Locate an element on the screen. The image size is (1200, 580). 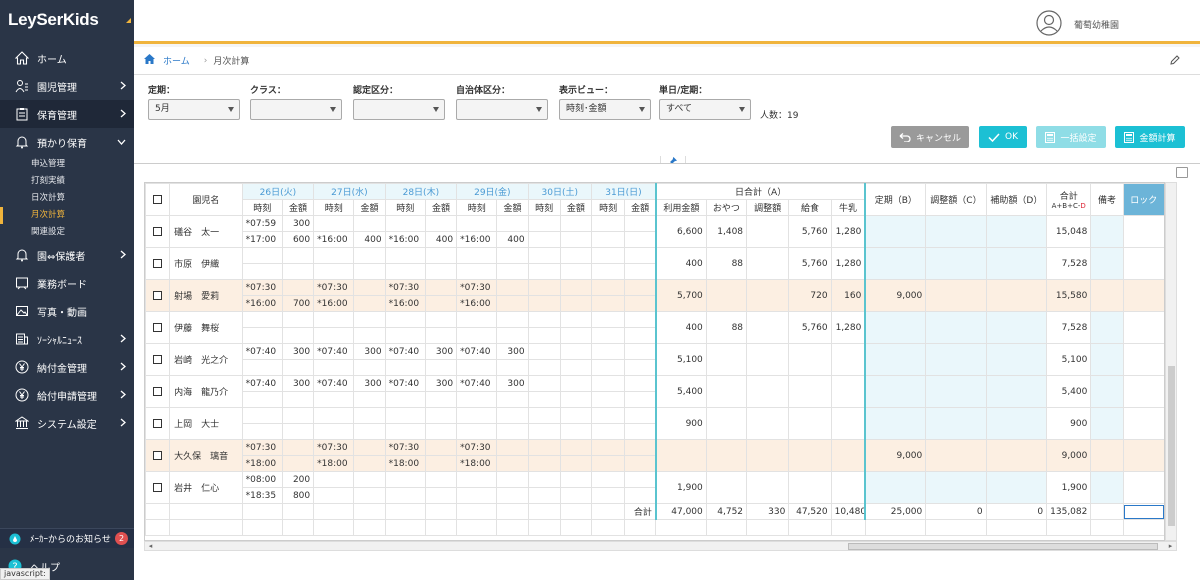
app-logo: LeySerKids is located at coordinates (67, 19).